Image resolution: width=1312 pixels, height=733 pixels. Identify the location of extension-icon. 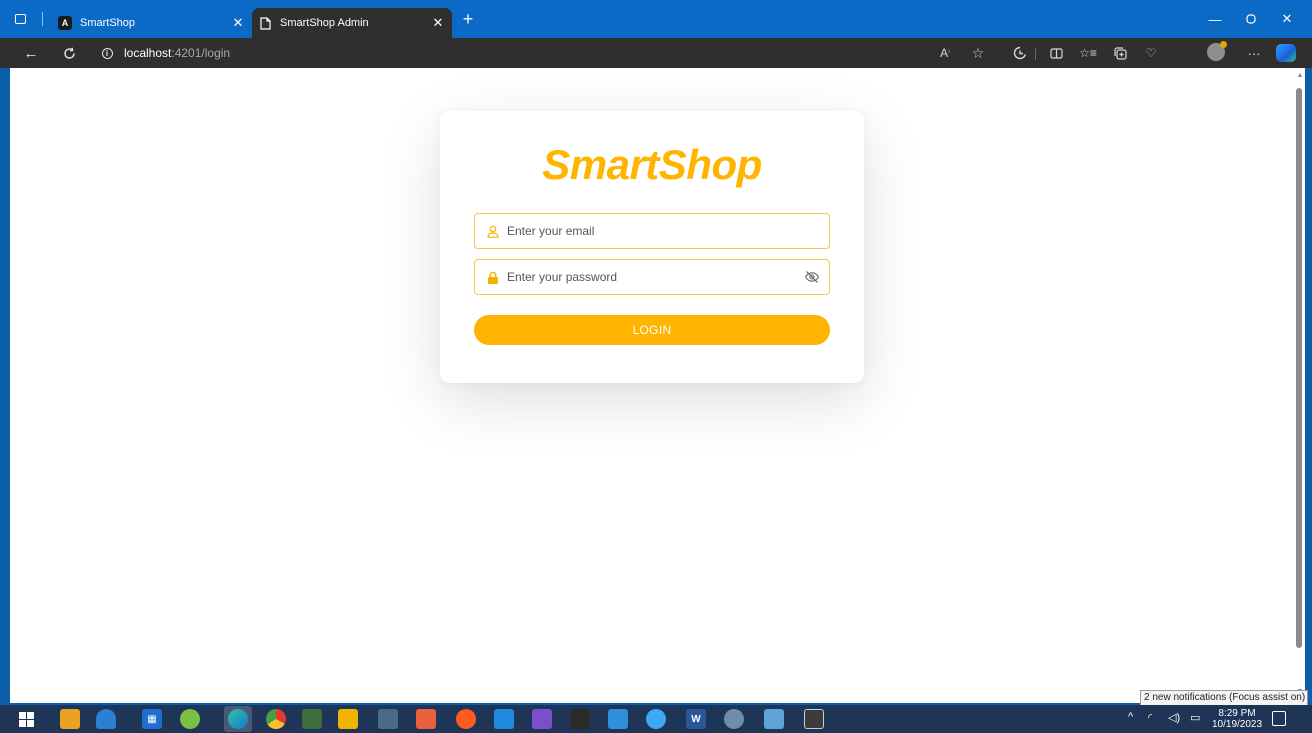
(1020, 53).